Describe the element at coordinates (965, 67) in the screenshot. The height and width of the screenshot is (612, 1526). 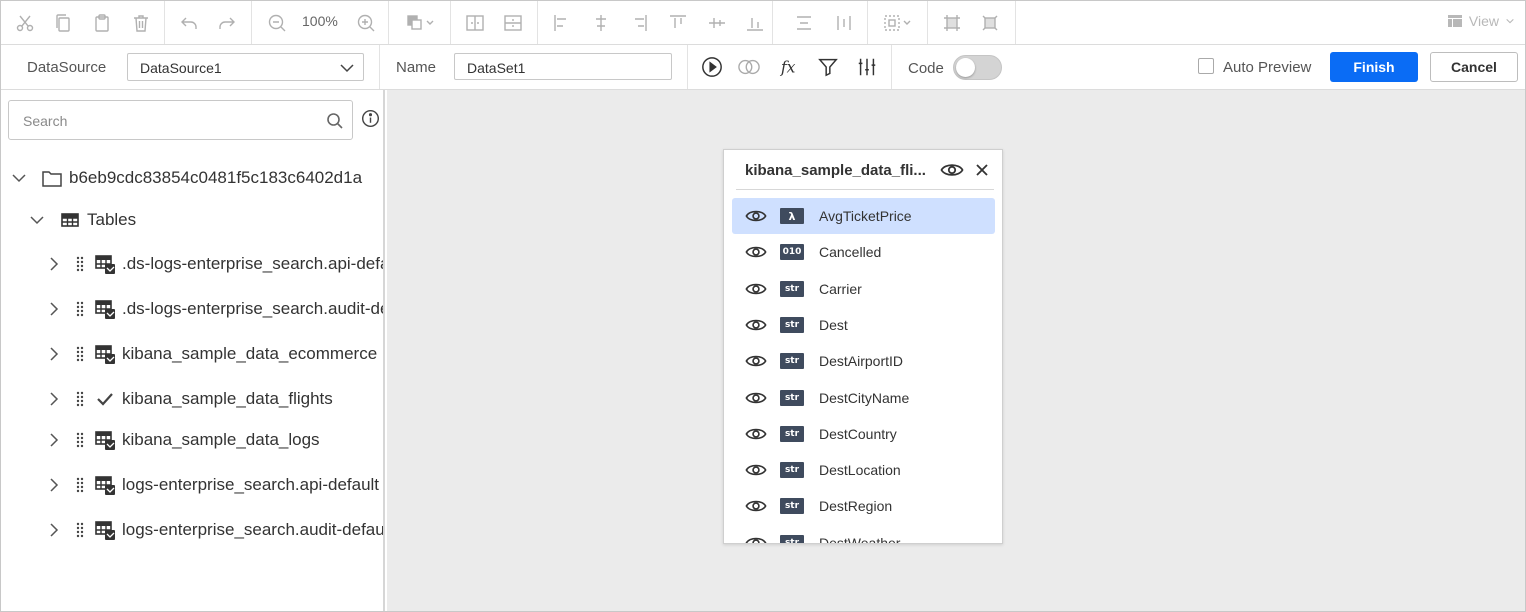
I see `toggle-knob` at that location.